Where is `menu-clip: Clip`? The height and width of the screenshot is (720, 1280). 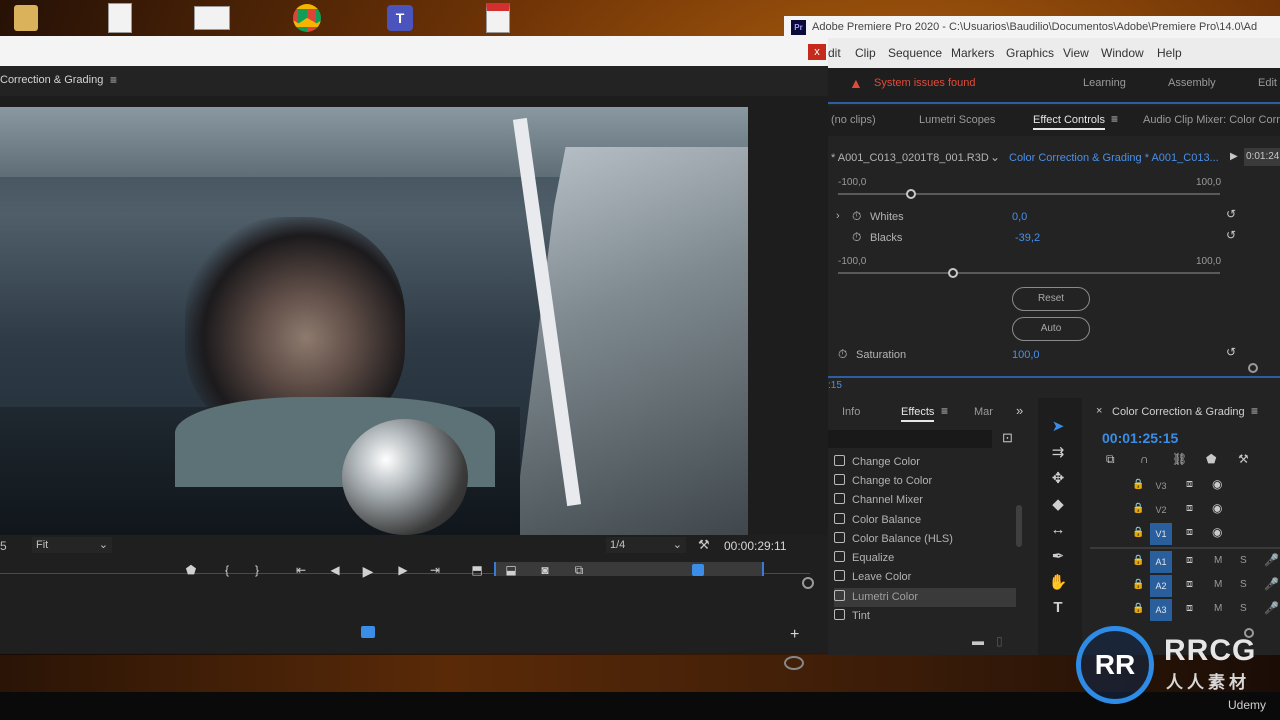
menu-clip: Clip is located at coordinates (865, 53).